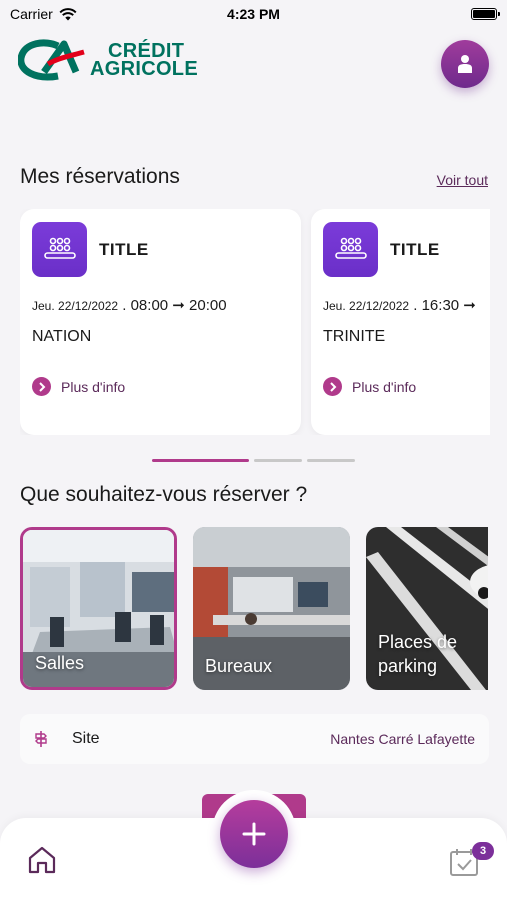 The height and width of the screenshot is (900, 507). I want to click on see-all-link: Voir tout, so click(462, 180).